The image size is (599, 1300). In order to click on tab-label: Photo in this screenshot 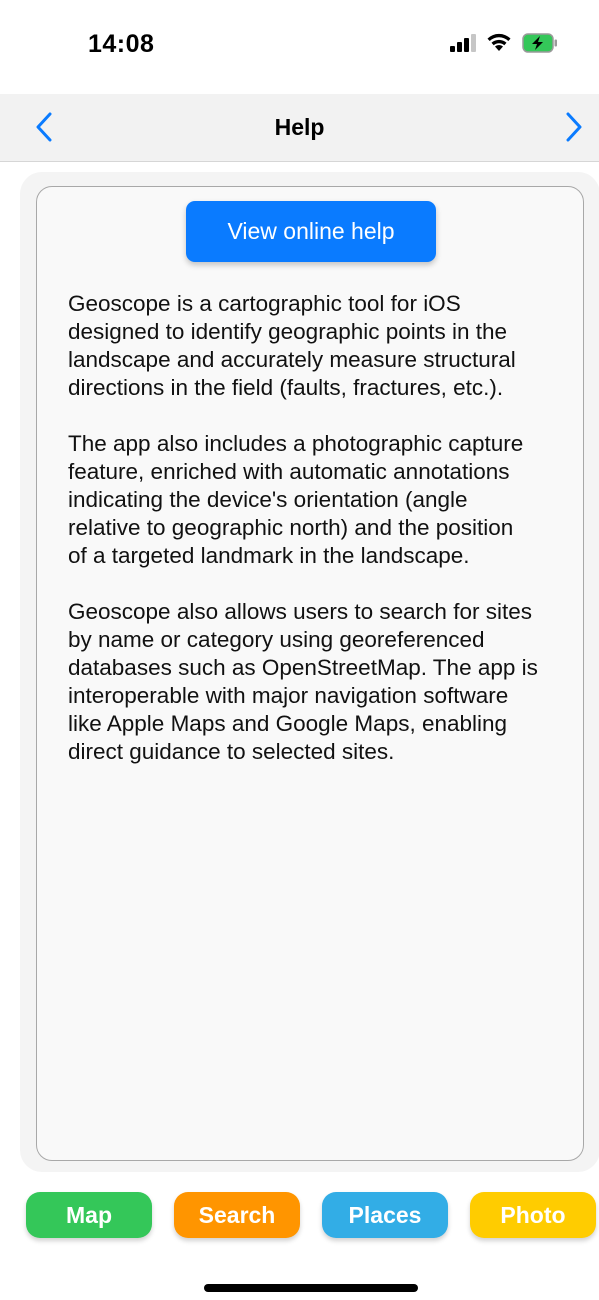, I will do `click(533, 1214)`.